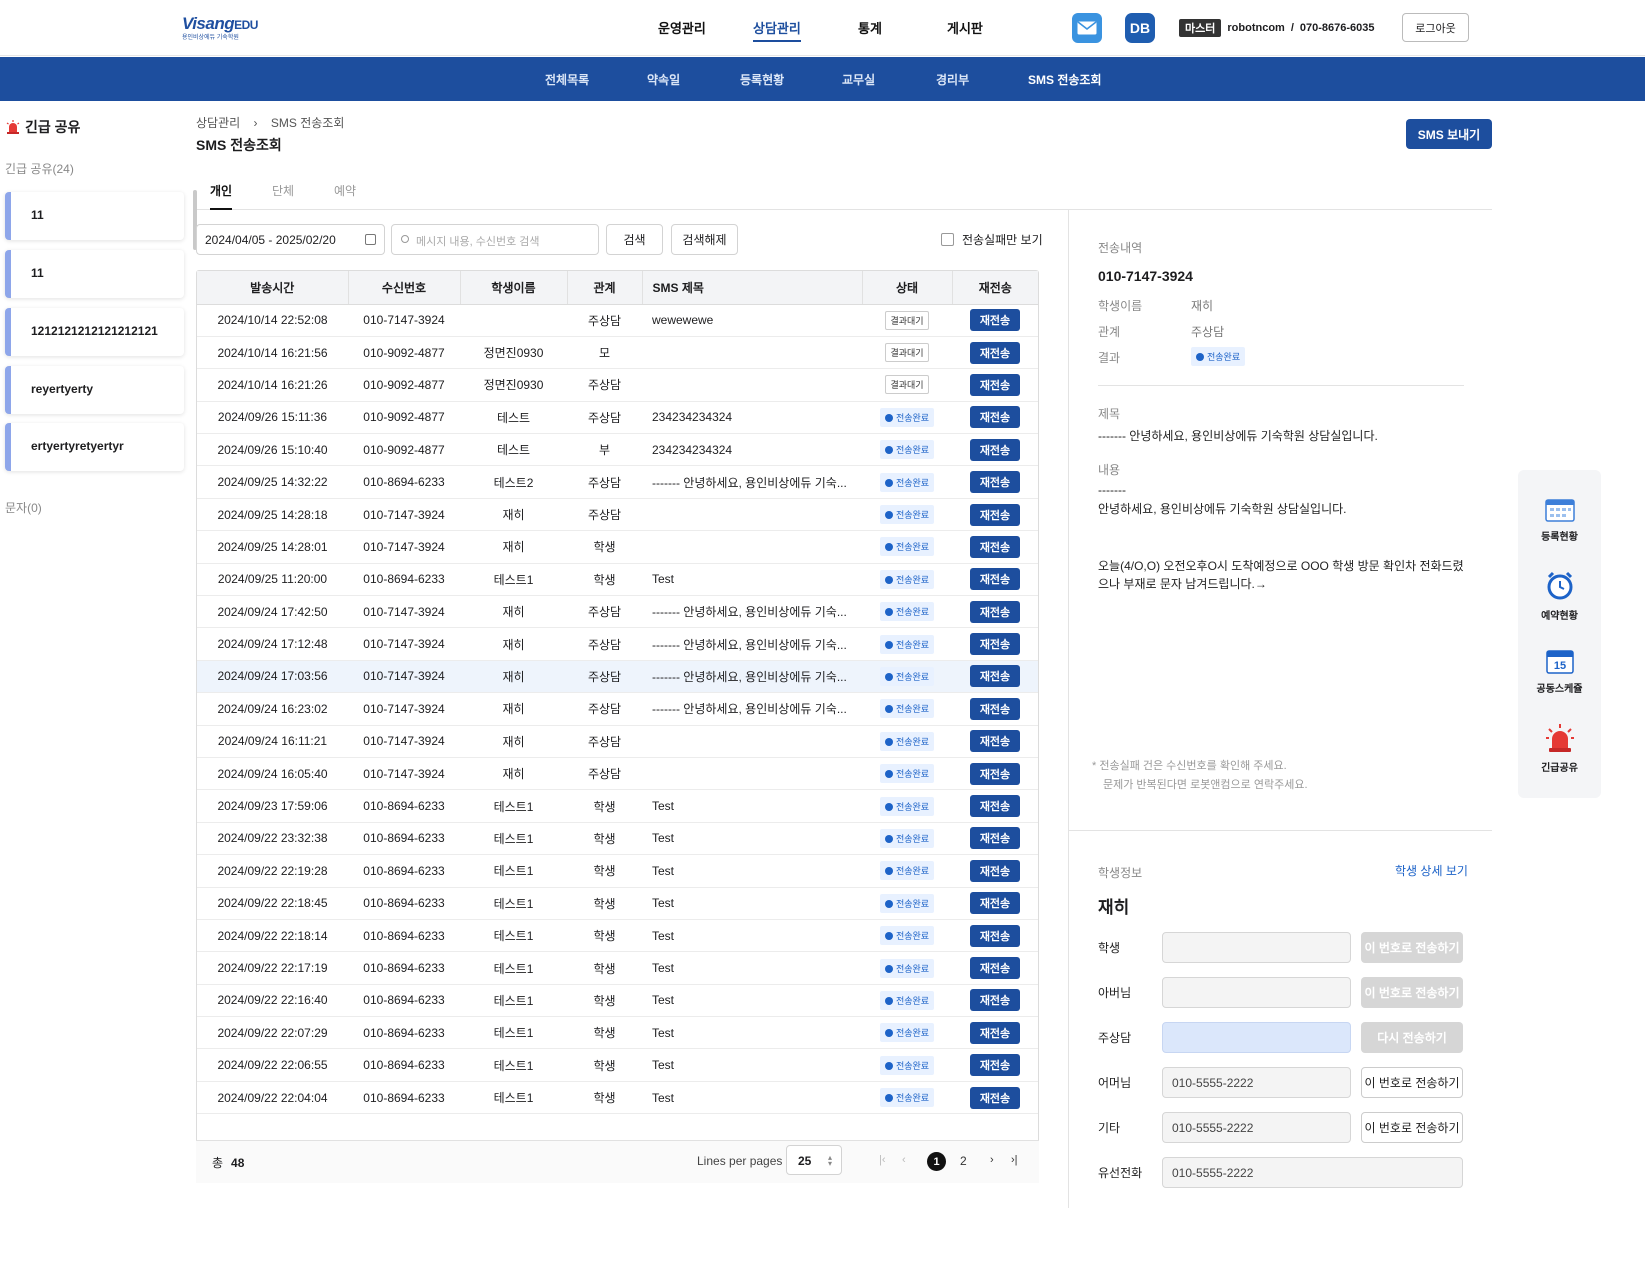 This screenshot has width=1645, height=1262. I want to click on lines-per-page-select: 25 ▴ ▾, so click(814, 1160).